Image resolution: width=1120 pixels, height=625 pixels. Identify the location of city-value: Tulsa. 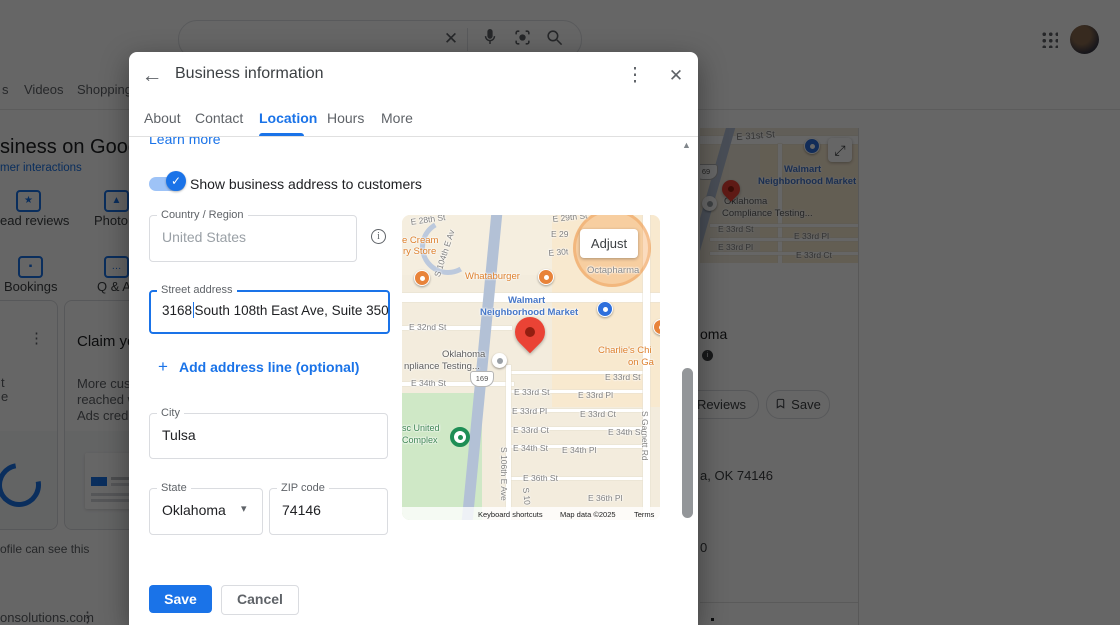
(179, 435).